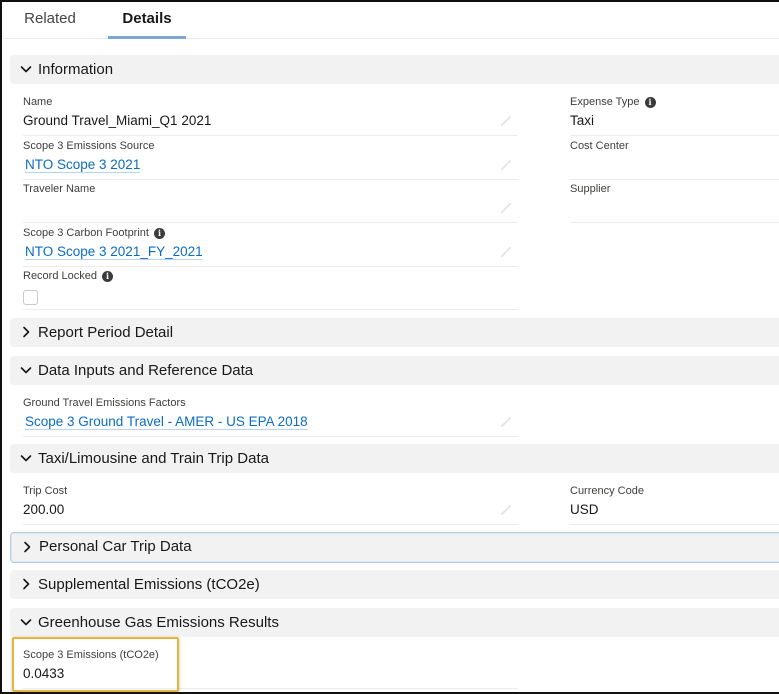  What do you see at coordinates (394, 584) in the screenshot?
I see `section-supplemental-emissions: Supplemental Emissions (tCO2e)` at bounding box center [394, 584].